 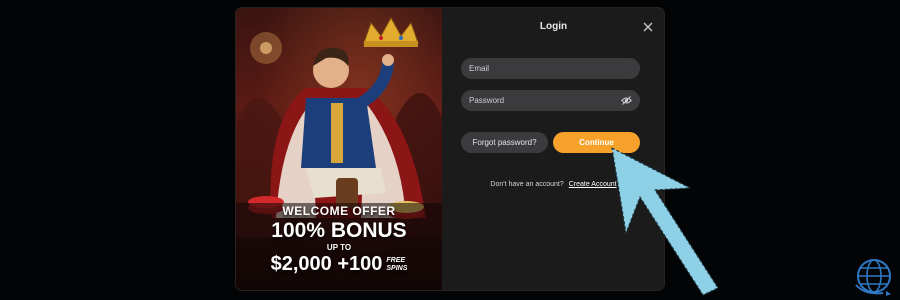 I want to click on login-title: Login, so click(x=553, y=26).